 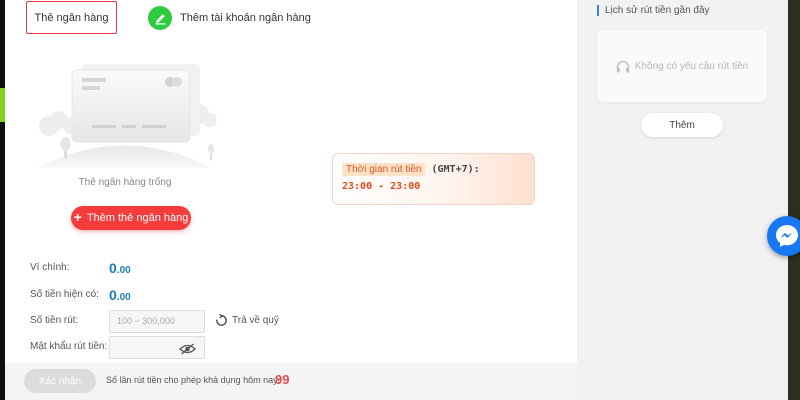 I want to click on title-accent-bar, so click(x=598, y=10).